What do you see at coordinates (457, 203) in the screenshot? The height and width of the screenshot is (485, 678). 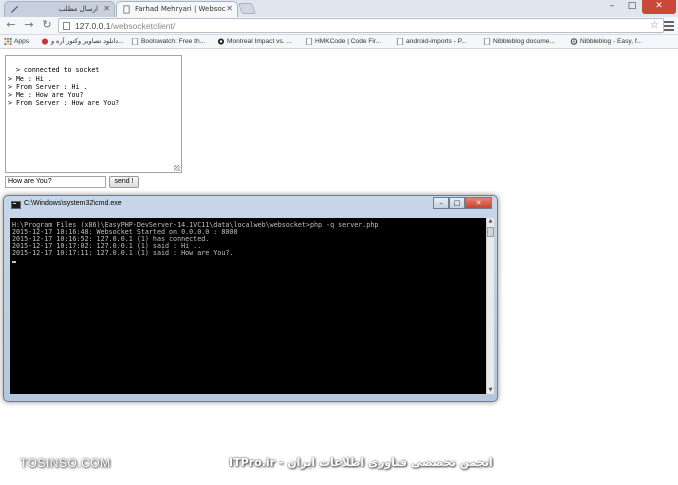 I see `cmd-maximize-button: □` at bounding box center [457, 203].